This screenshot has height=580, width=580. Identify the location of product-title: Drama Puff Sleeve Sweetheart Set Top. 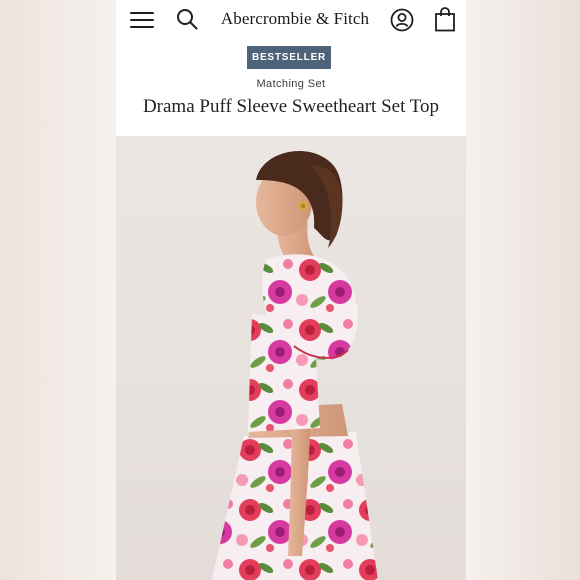
(291, 106).